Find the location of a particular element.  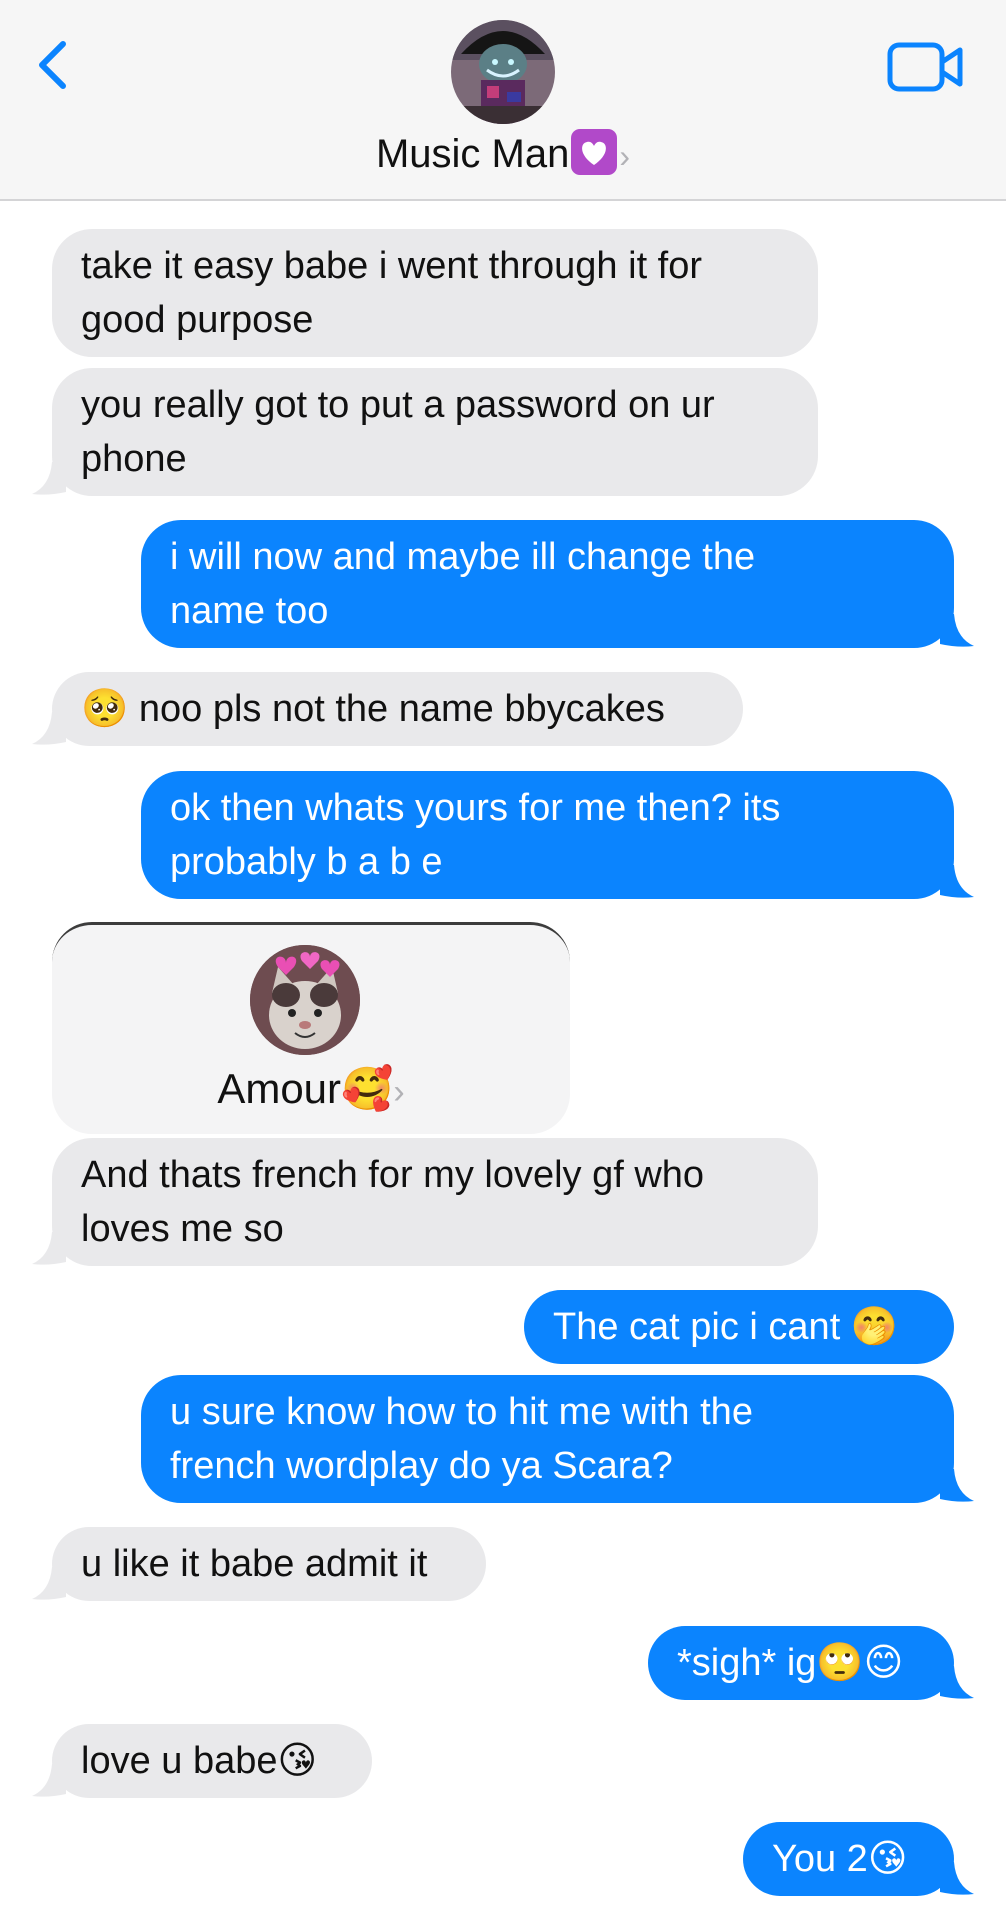

contact-card: Amour🥰› is located at coordinates (311, 1028).